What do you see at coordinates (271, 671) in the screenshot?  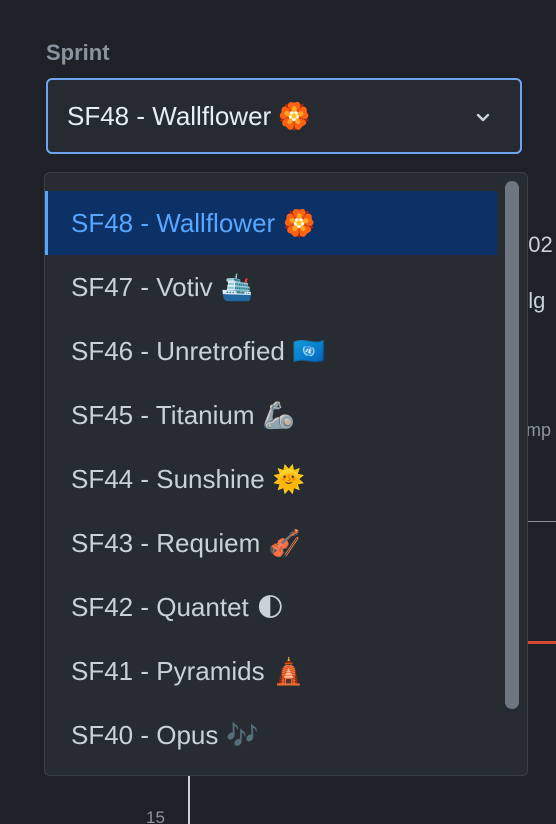 I see `sprint-option-sf41: SF41 - Pyramids 🛕` at bounding box center [271, 671].